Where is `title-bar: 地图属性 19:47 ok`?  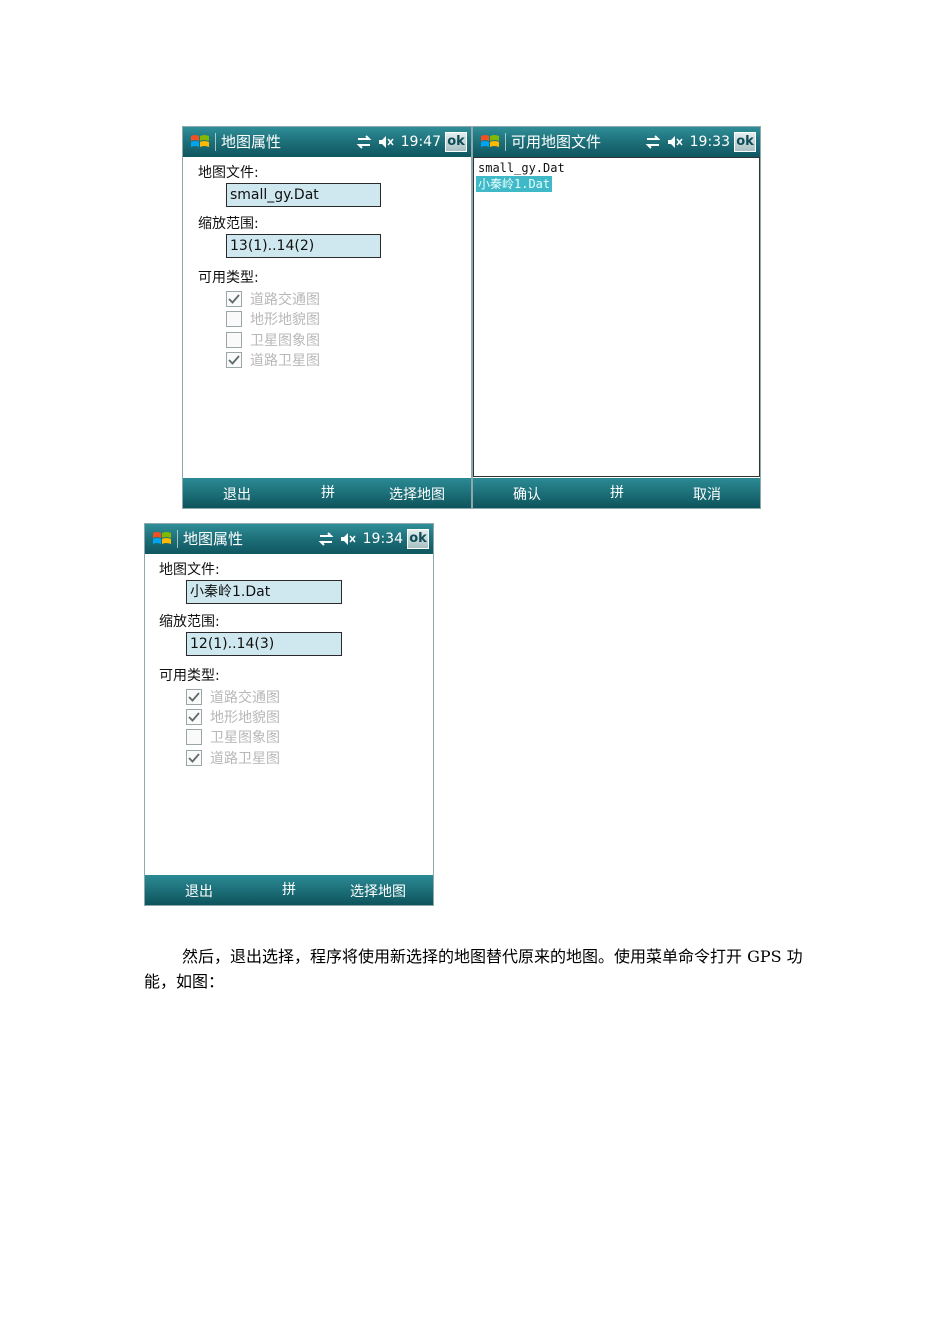 title-bar: 地图属性 19:47 ok is located at coordinates (327, 142).